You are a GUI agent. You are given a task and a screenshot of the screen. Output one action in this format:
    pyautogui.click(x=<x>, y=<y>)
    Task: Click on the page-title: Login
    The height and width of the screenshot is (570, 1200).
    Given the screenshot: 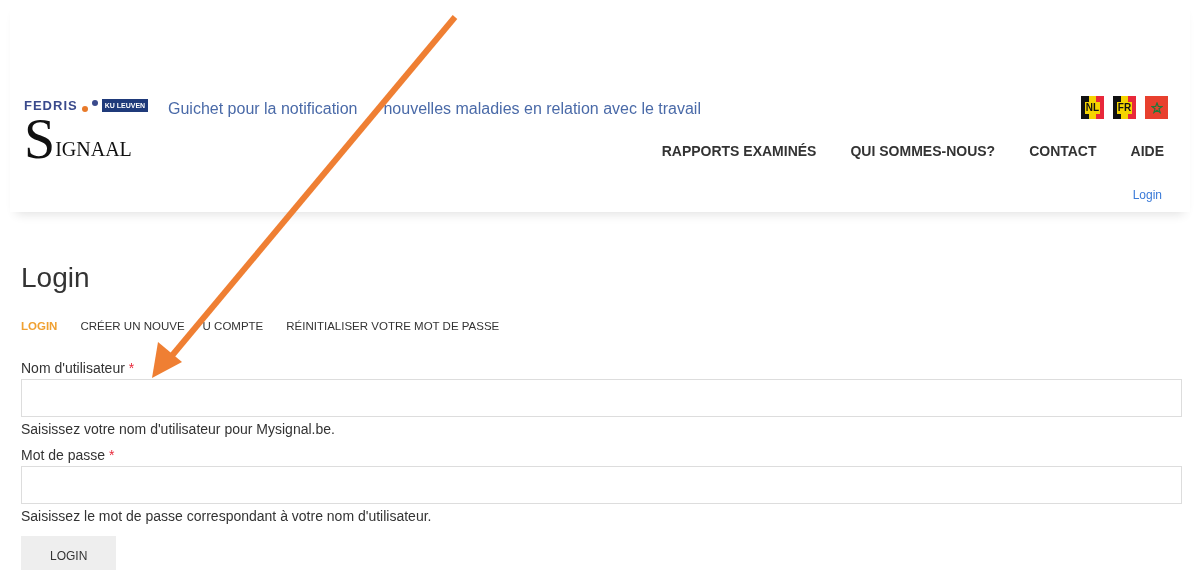 What is the action you would take?
    pyautogui.click(x=56, y=278)
    